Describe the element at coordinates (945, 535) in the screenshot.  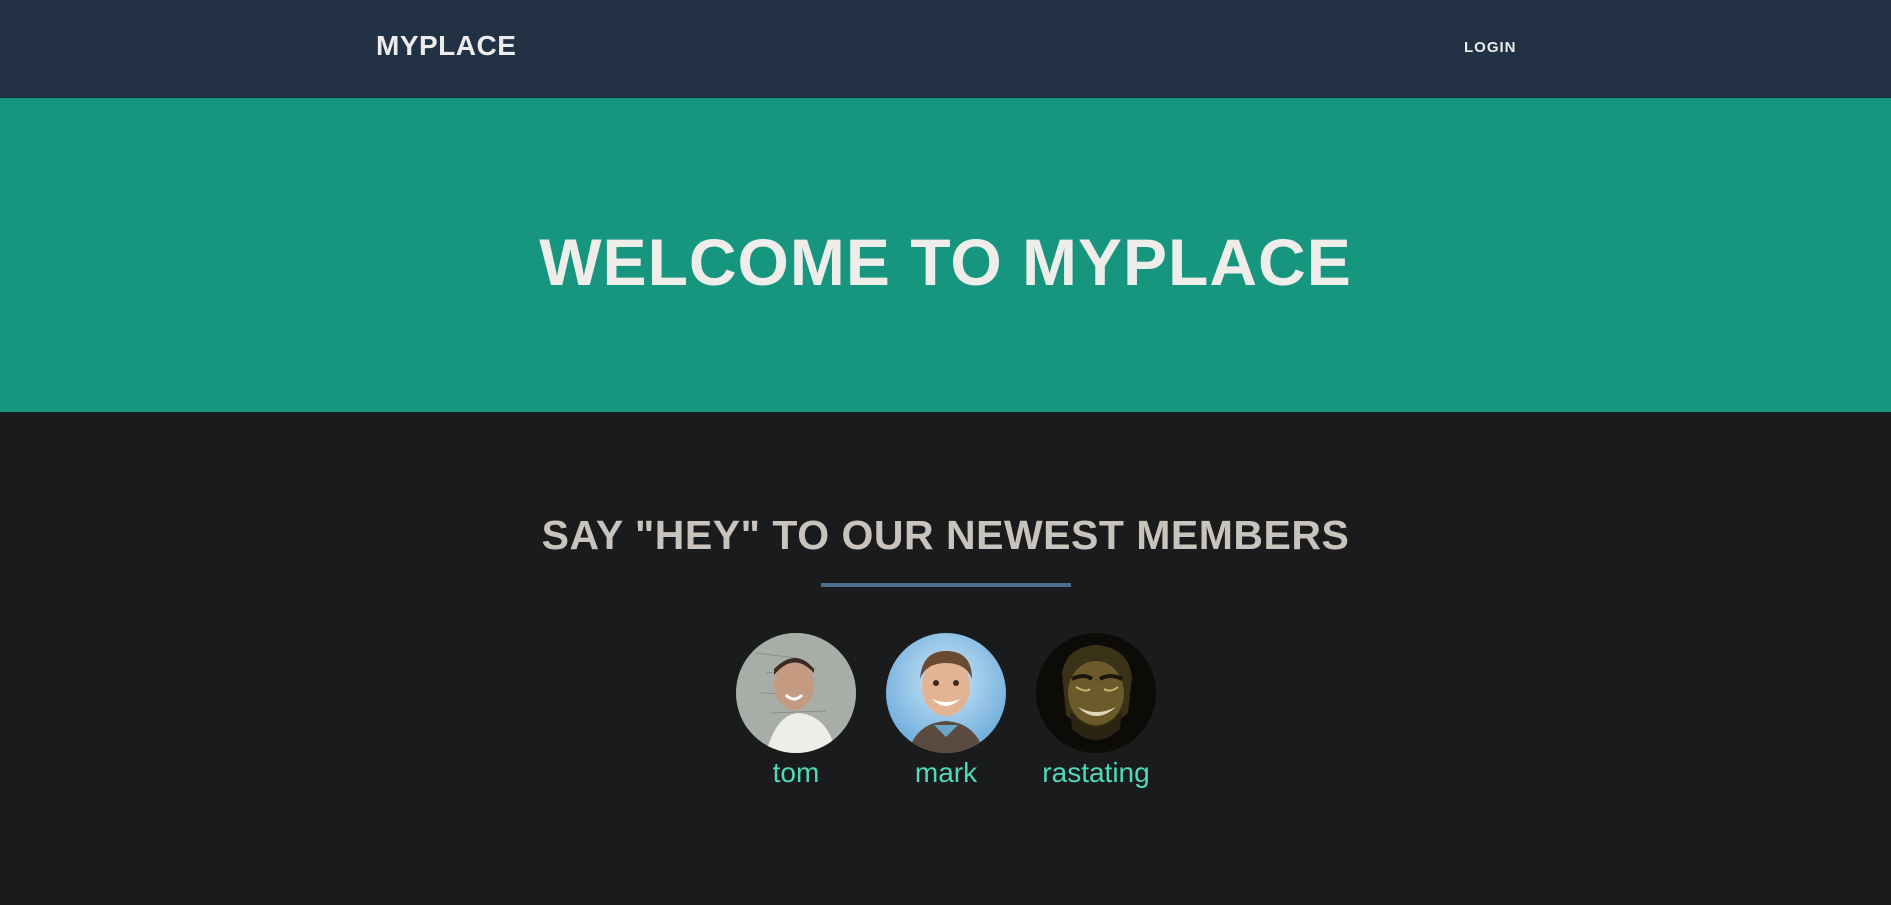
I see `section-title: SAY "HEY" TO OUR NEWEST MEMBERS` at that location.